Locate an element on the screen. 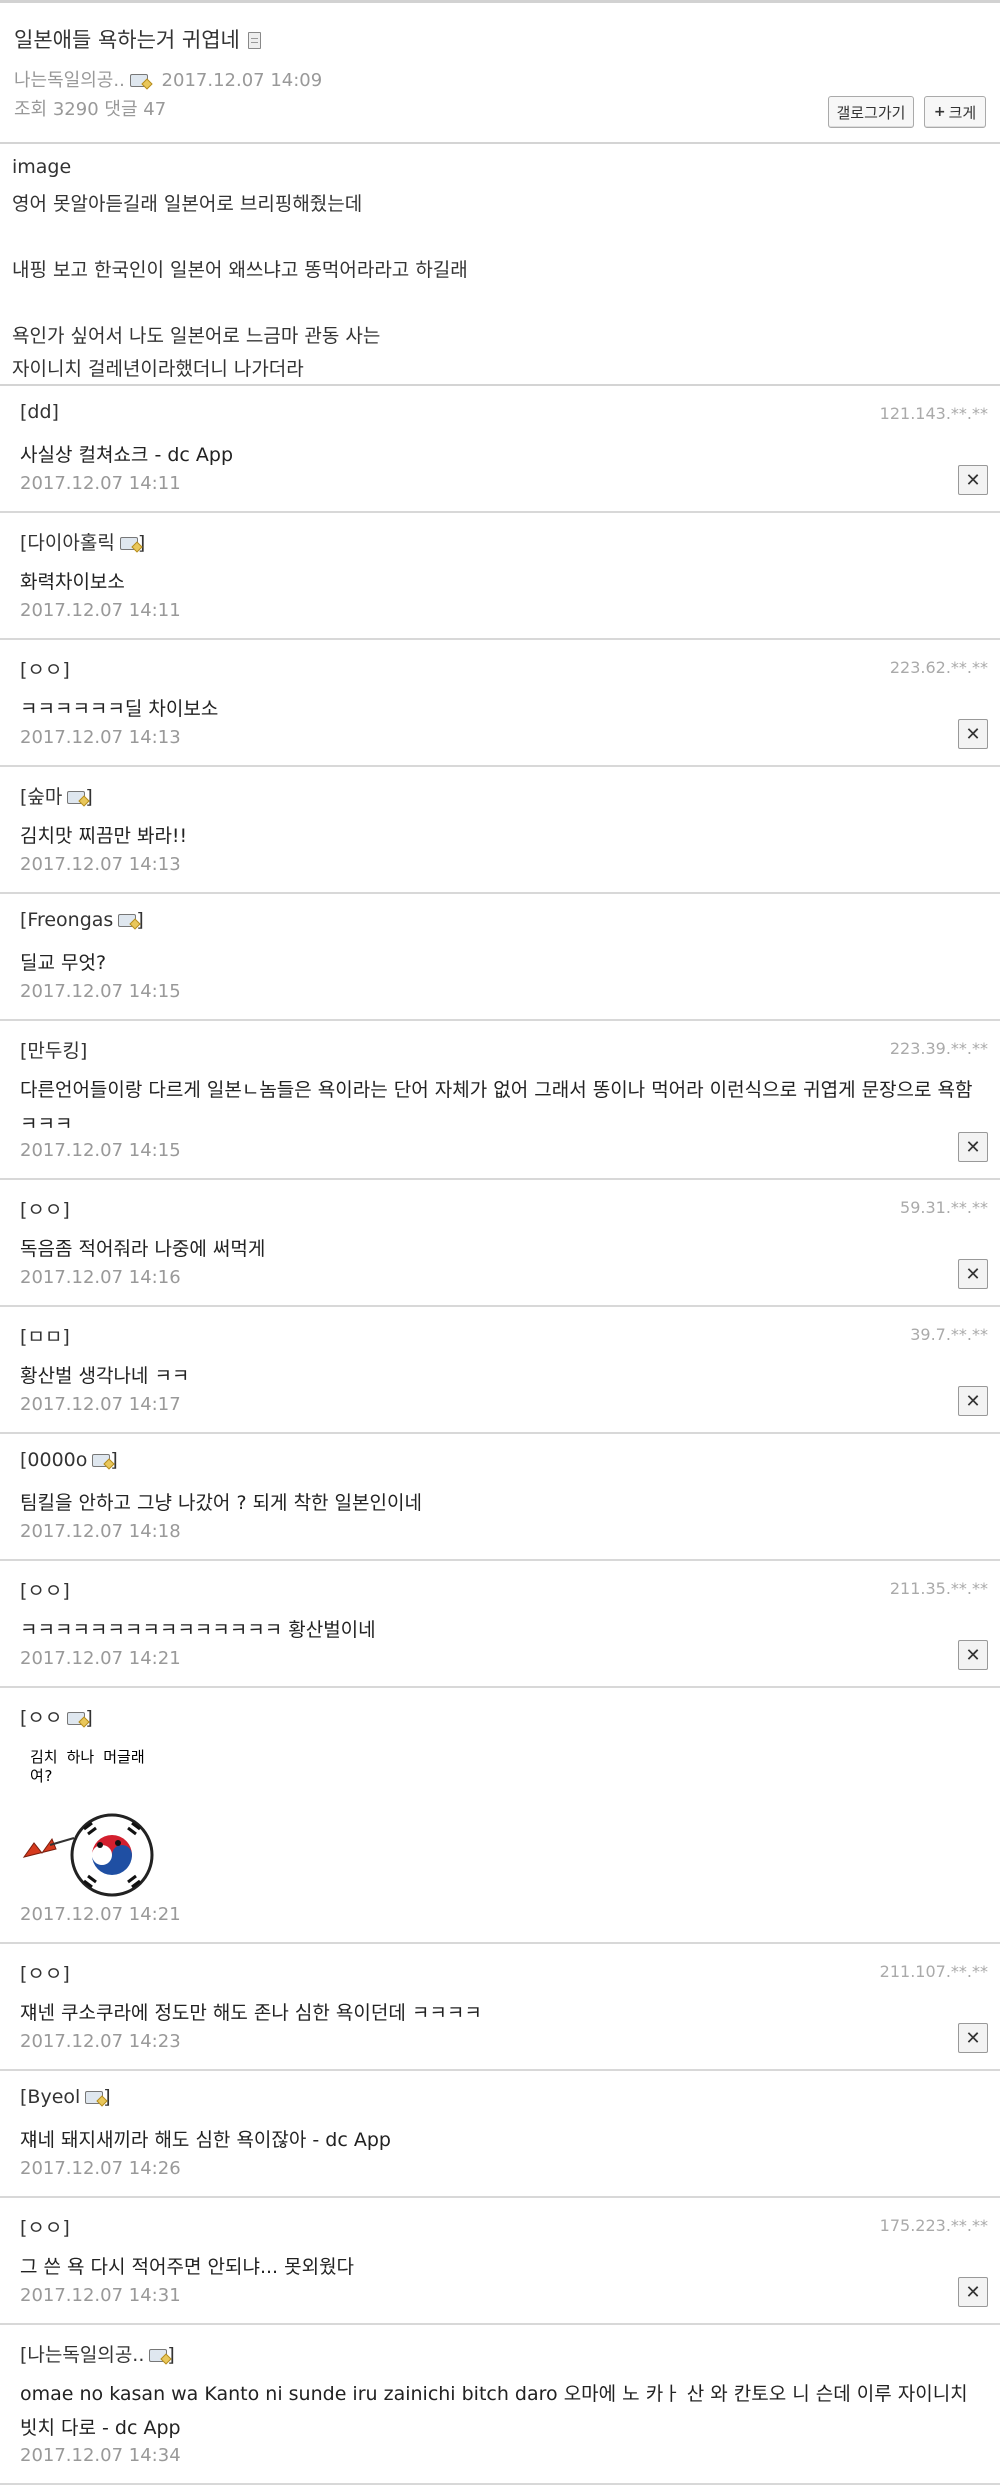 This screenshot has height=2487, width=1000. comment-text: 팀킬을 안하고 그냥 나갔어 ? 되게 착한 일본인이네 is located at coordinates (221, 1503).